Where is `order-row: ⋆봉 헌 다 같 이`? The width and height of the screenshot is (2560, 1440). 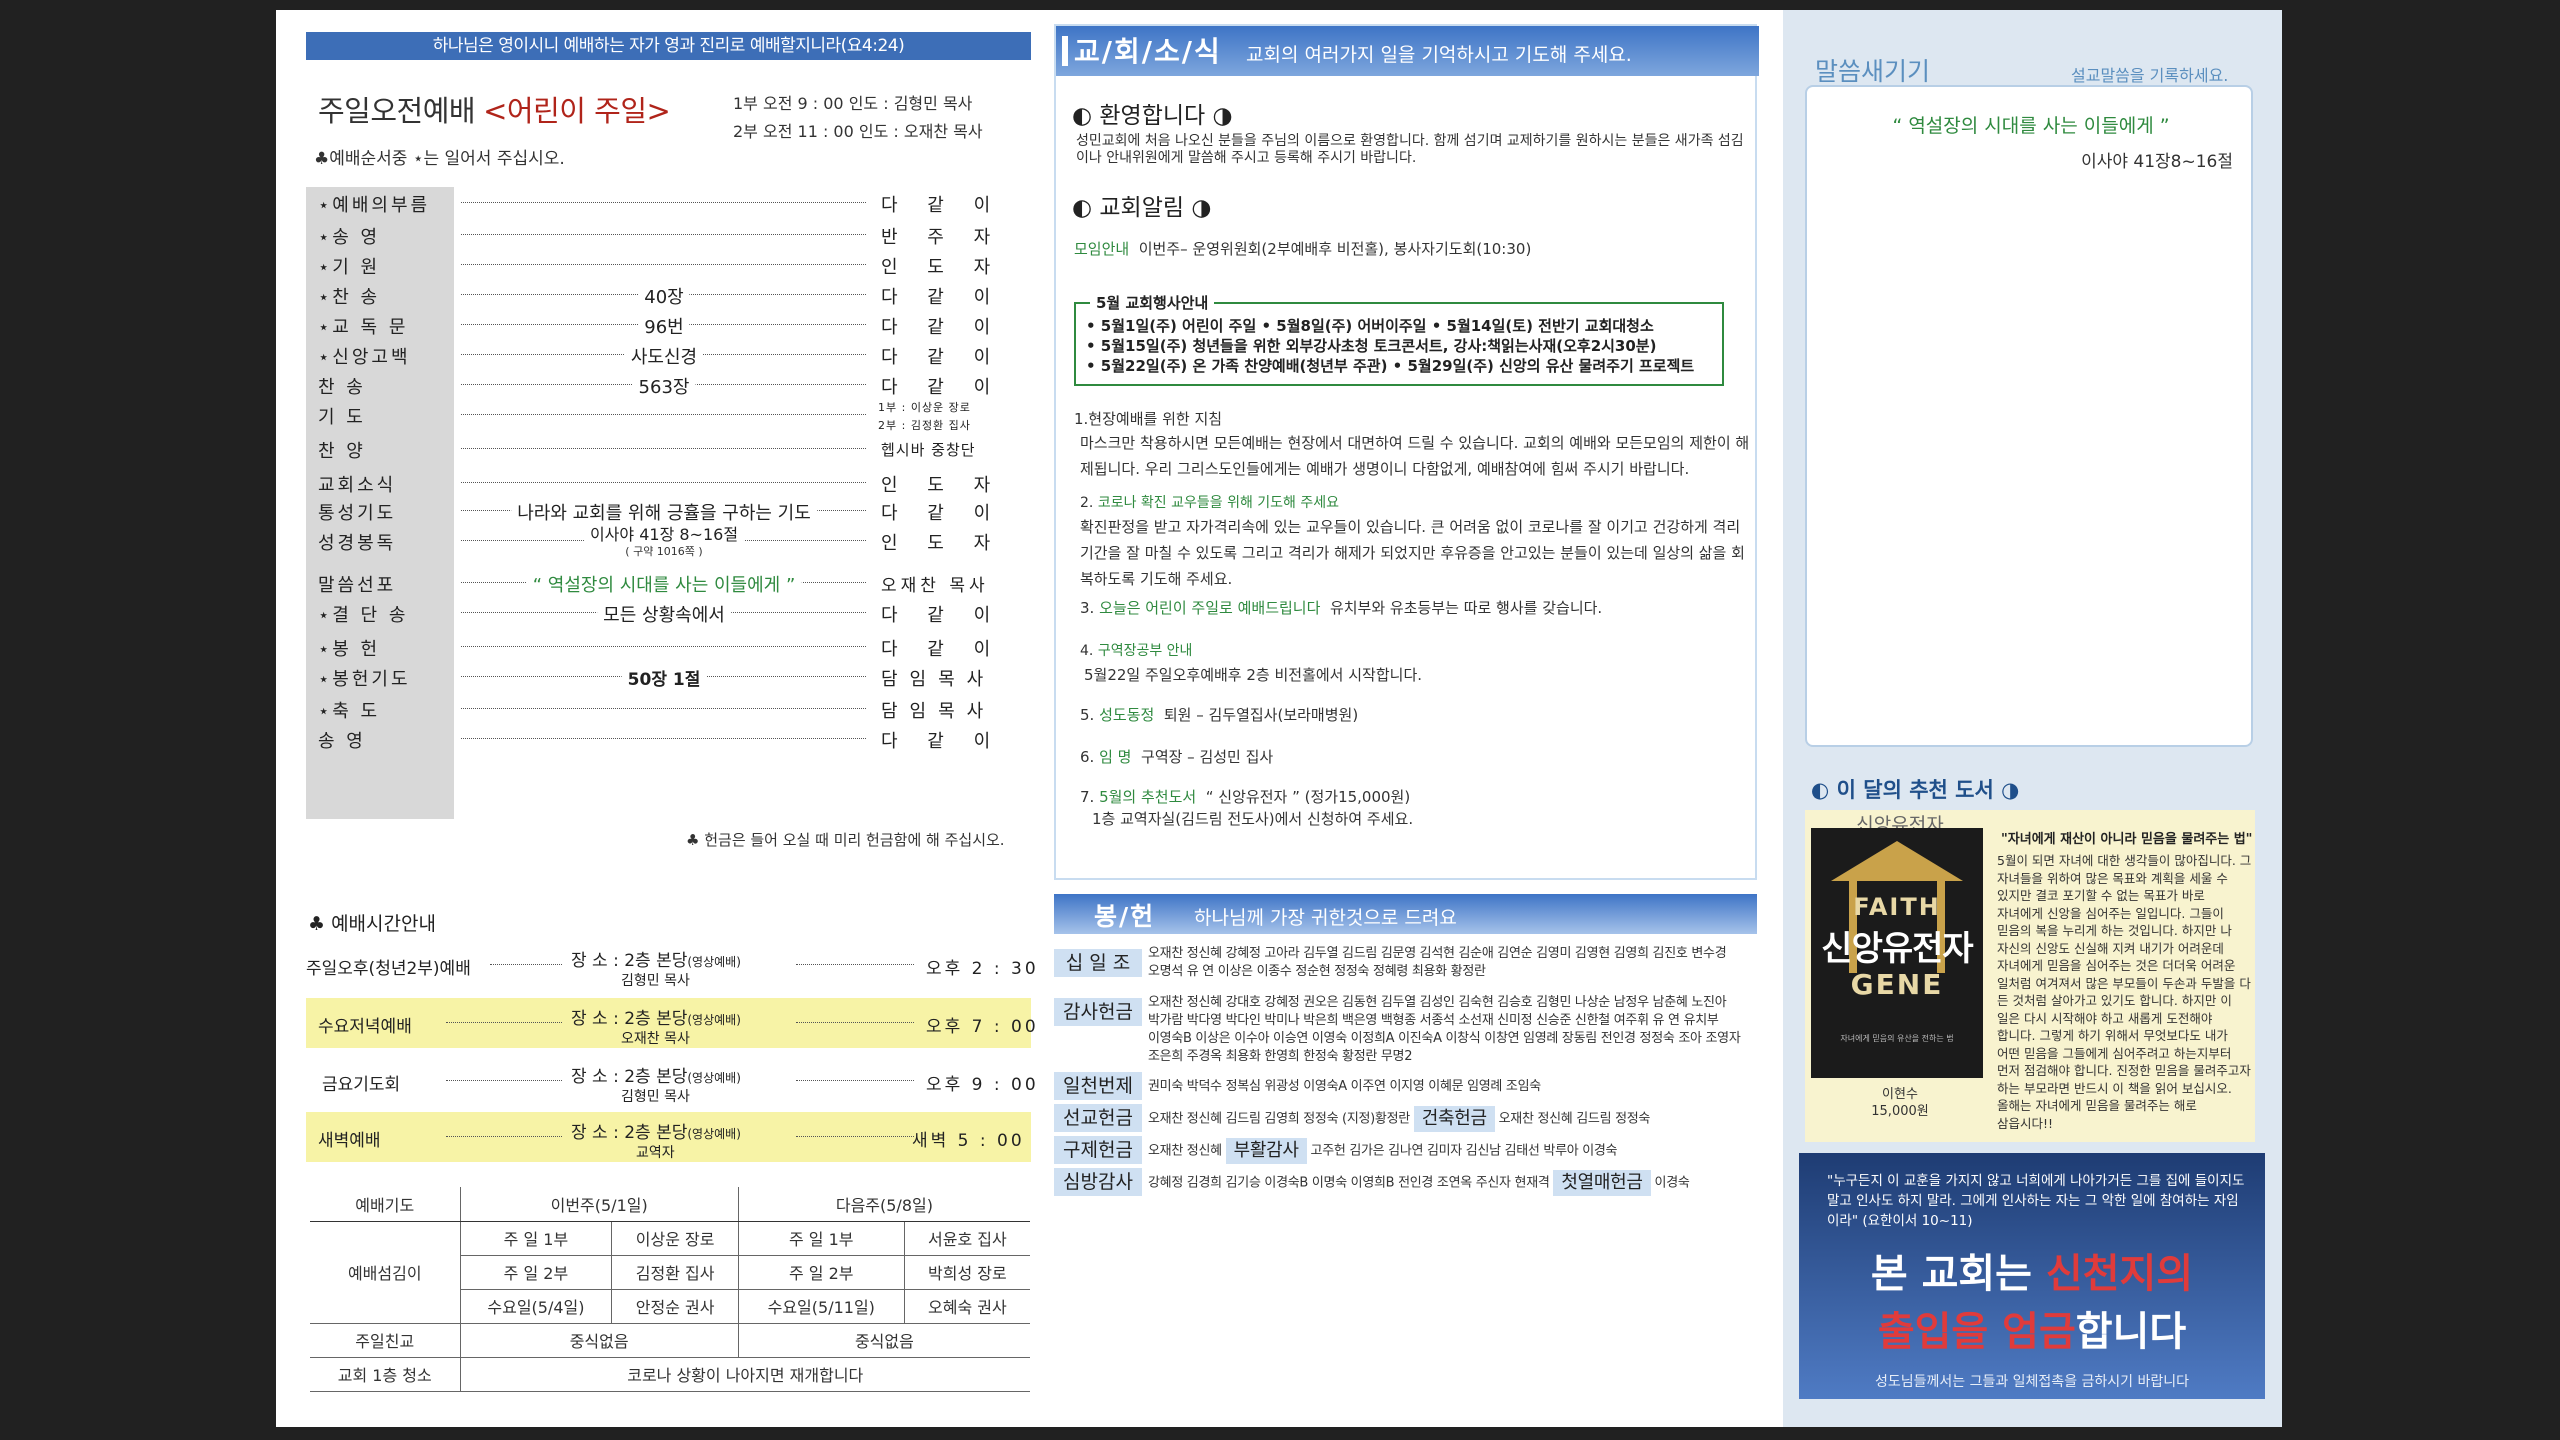 order-row: ⋆봉 헌 다 같 이 is located at coordinates (668, 648).